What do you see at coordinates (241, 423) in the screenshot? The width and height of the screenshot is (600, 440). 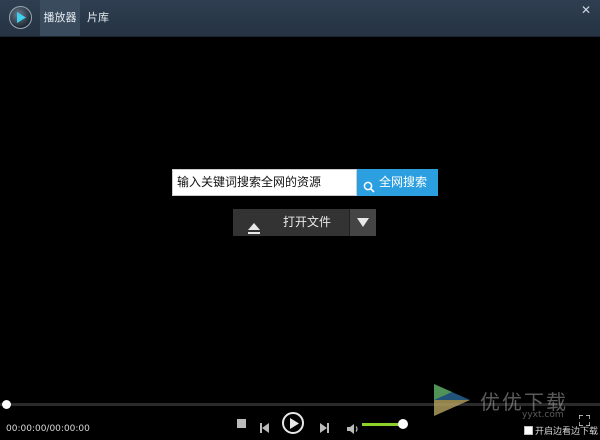 I see `stop-button` at bounding box center [241, 423].